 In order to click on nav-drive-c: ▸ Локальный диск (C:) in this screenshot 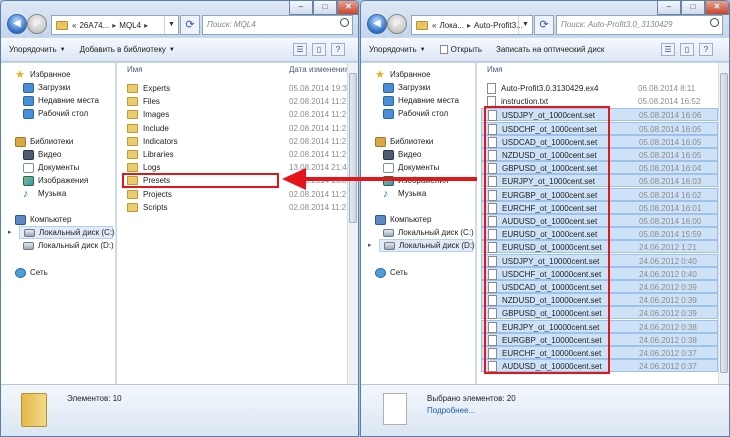, I will do `click(61, 232)`.